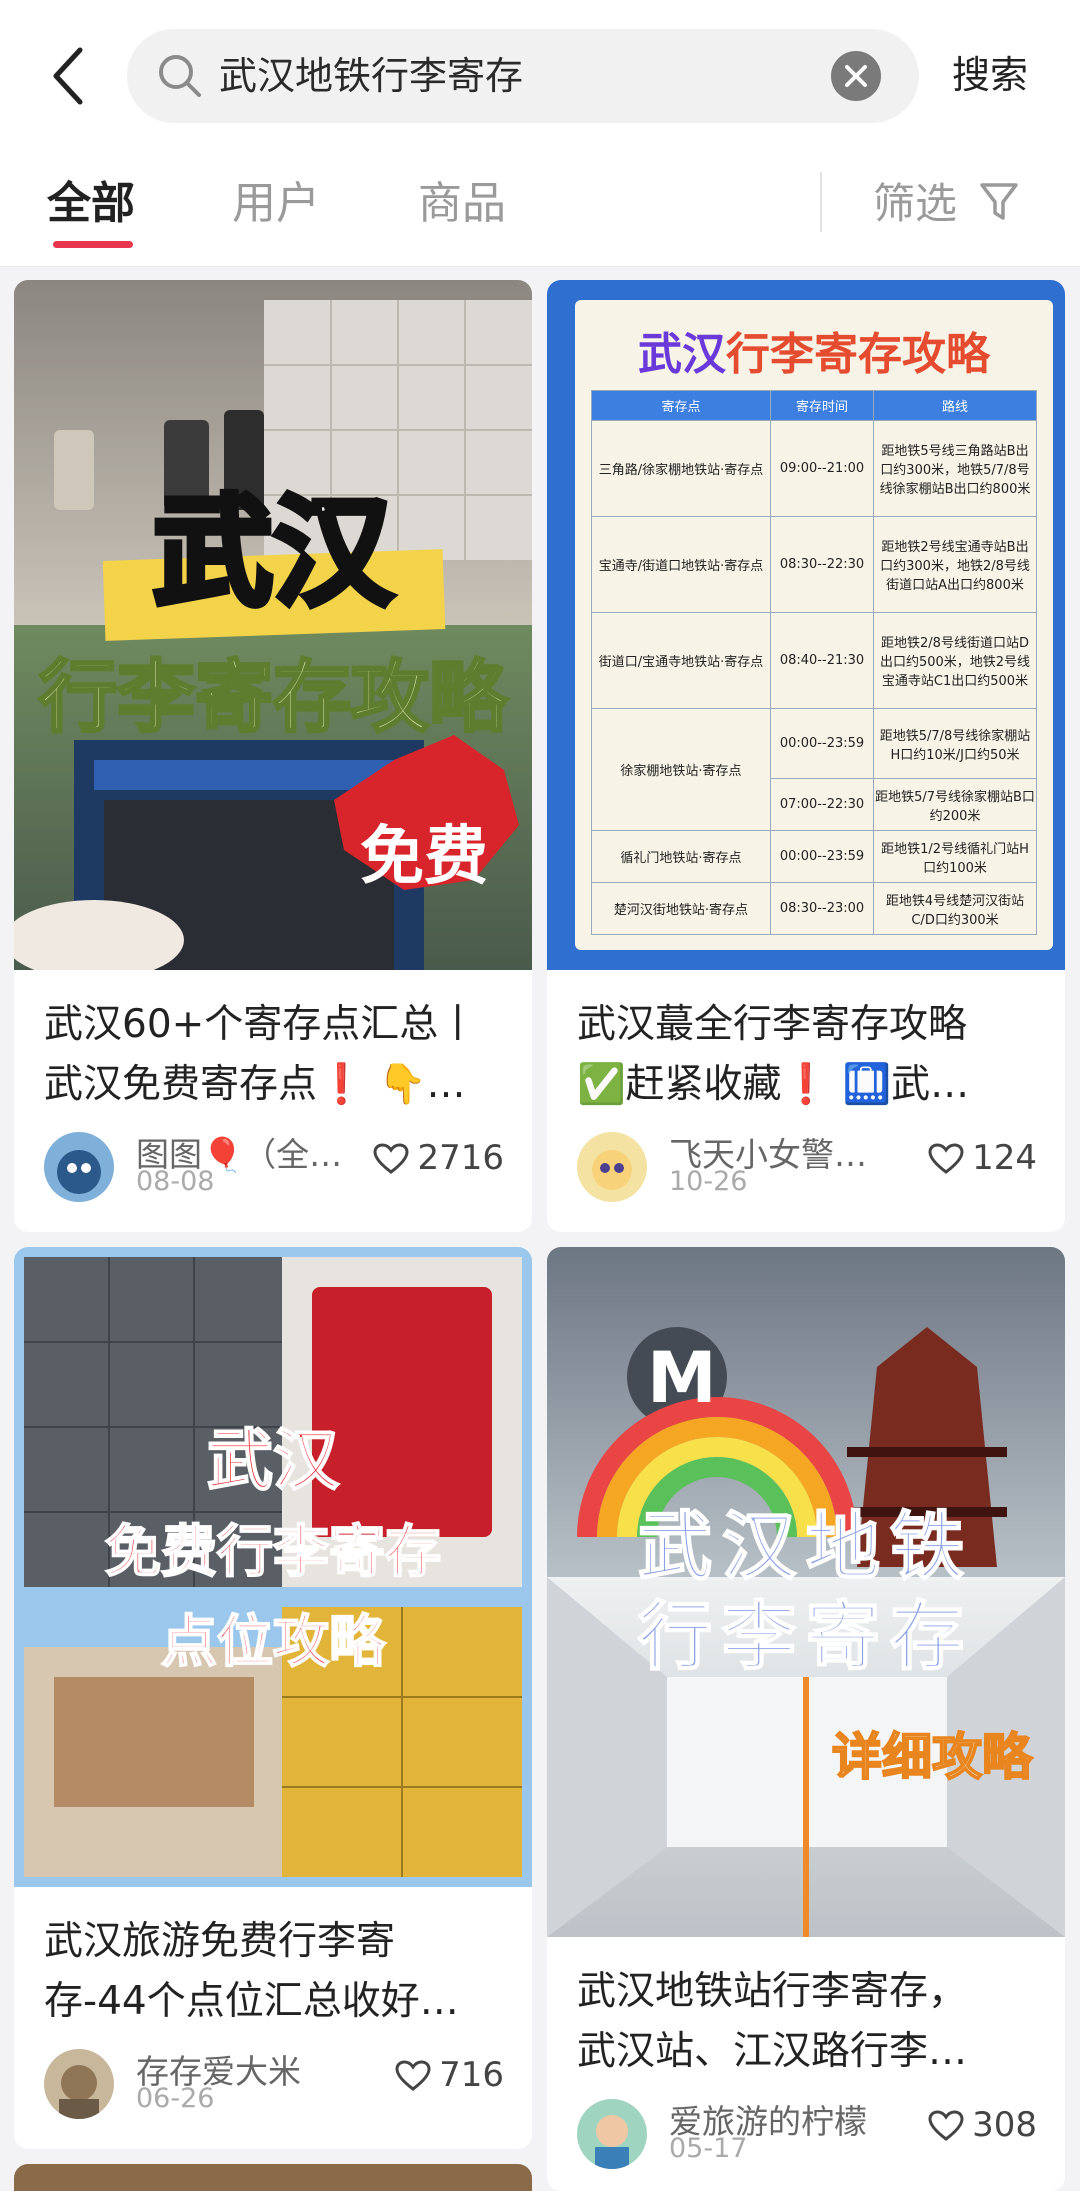 This screenshot has height=2191, width=1080. What do you see at coordinates (821, 202) in the screenshot?
I see `divider` at bounding box center [821, 202].